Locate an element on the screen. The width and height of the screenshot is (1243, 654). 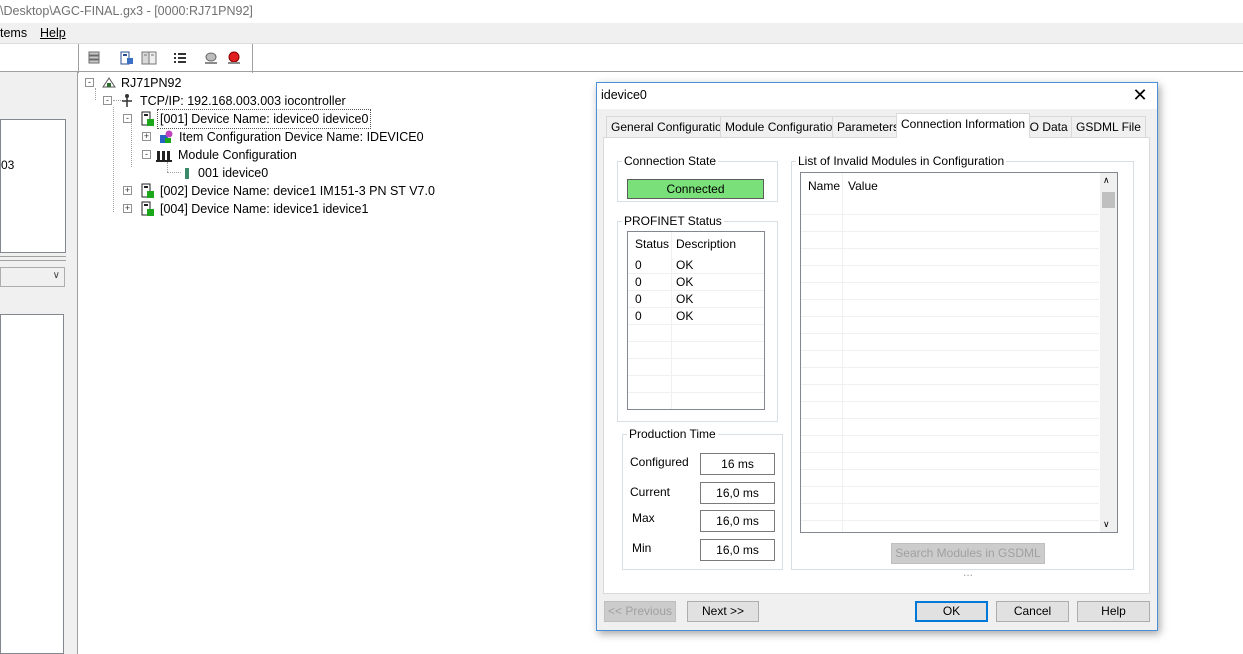
current-label: Current is located at coordinates (650, 492).